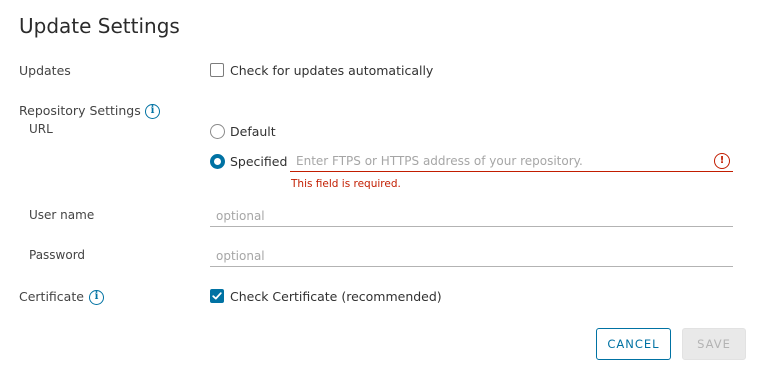  What do you see at coordinates (471, 256) in the screenshot?
I see `password-input` at bounding box center [471, 256].